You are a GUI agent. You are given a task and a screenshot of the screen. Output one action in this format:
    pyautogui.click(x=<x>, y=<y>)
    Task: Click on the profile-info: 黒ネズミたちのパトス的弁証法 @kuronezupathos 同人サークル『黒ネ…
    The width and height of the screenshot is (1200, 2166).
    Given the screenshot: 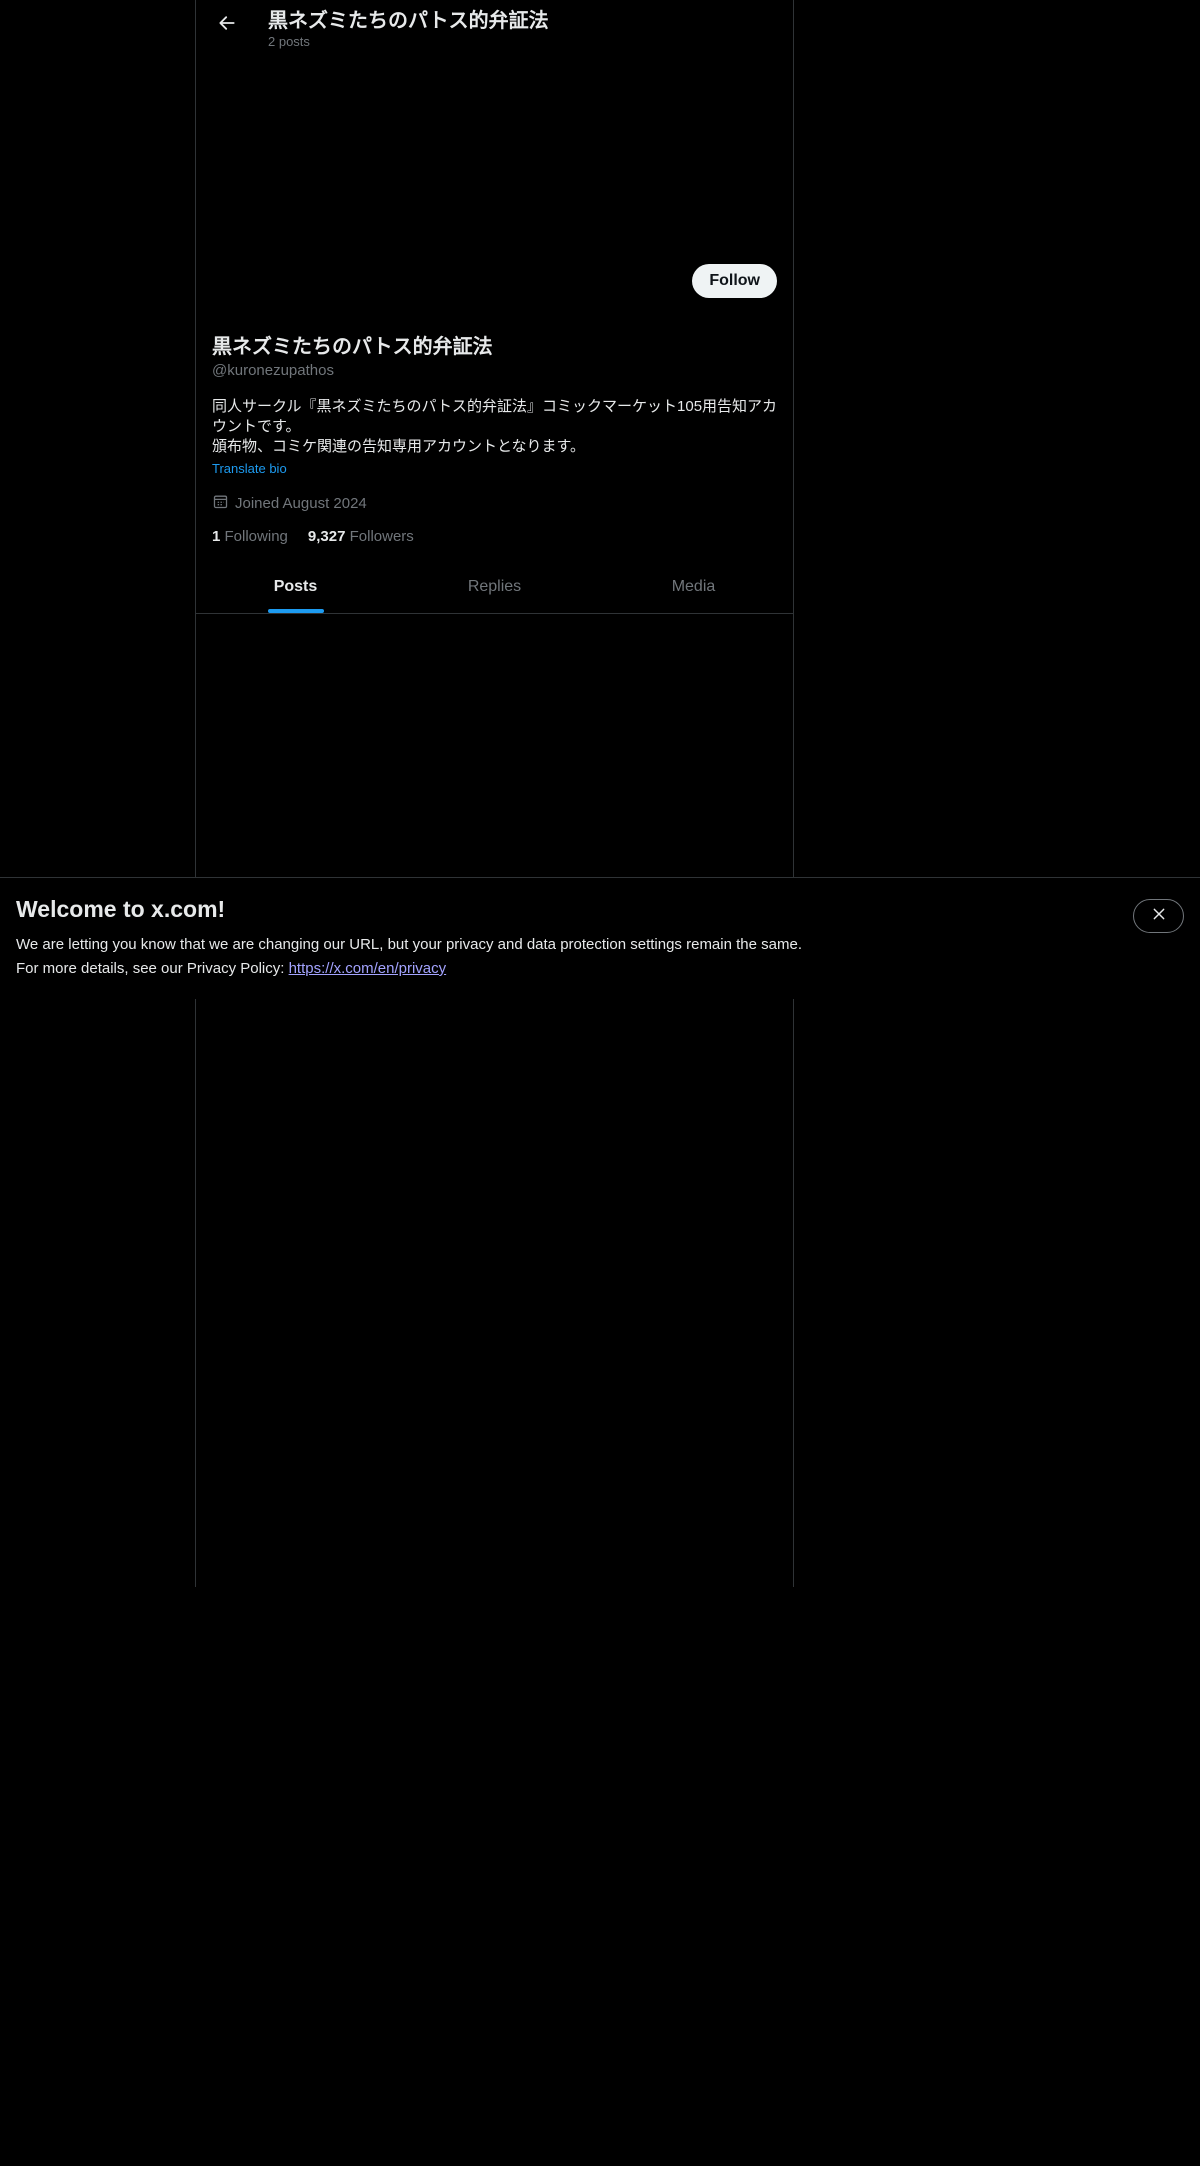 What is the action you would take?
    pyautogui.click(x=497, y=439)
    